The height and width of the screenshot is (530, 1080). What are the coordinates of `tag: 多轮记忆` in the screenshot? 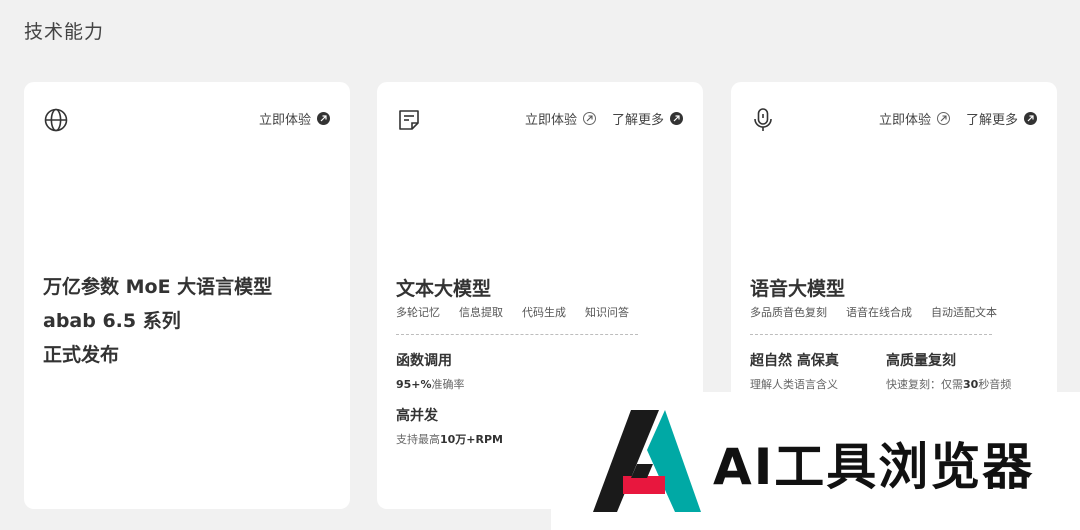 It's located at (418, 312).